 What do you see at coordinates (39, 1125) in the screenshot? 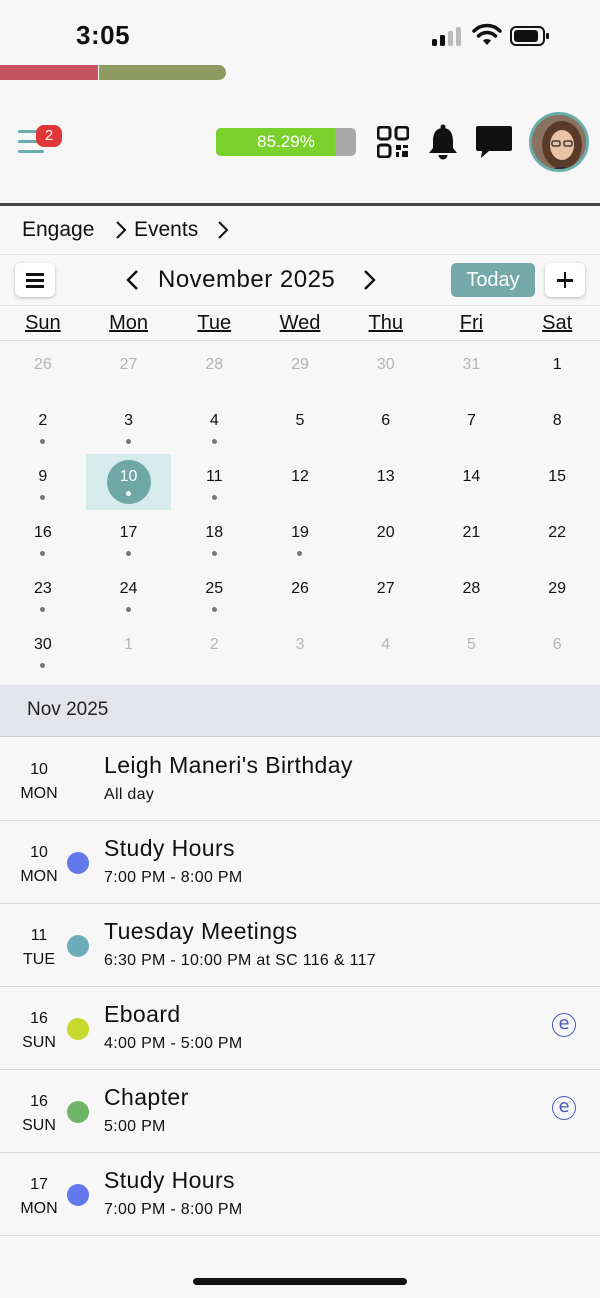
I see `event-weekday: SUN` at bounding box center [39, 1125].